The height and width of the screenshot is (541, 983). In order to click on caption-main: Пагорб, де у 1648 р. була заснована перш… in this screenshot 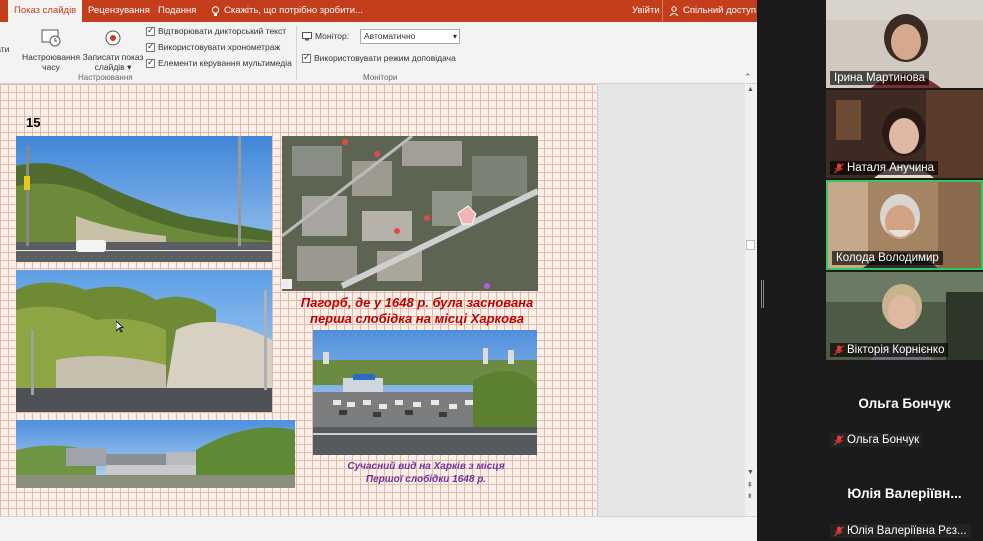, I will do `click(417, 311)`.